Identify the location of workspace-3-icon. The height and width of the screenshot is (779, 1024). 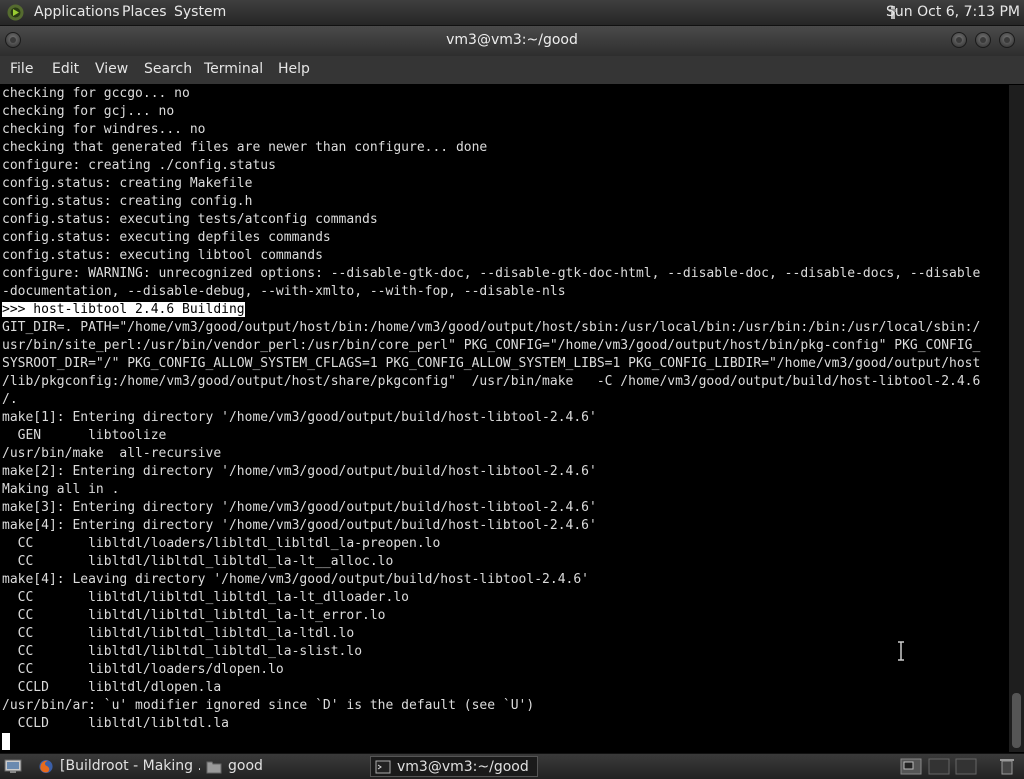
(966, 766).